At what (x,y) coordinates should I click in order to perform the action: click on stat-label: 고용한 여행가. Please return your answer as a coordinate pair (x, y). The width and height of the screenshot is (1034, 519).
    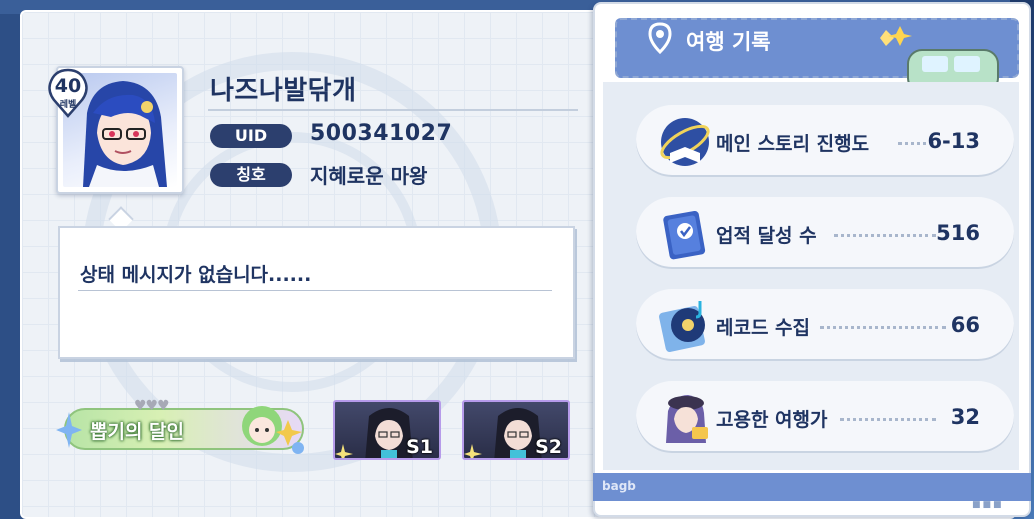
    Looking at the image, I should click on (772, 420).